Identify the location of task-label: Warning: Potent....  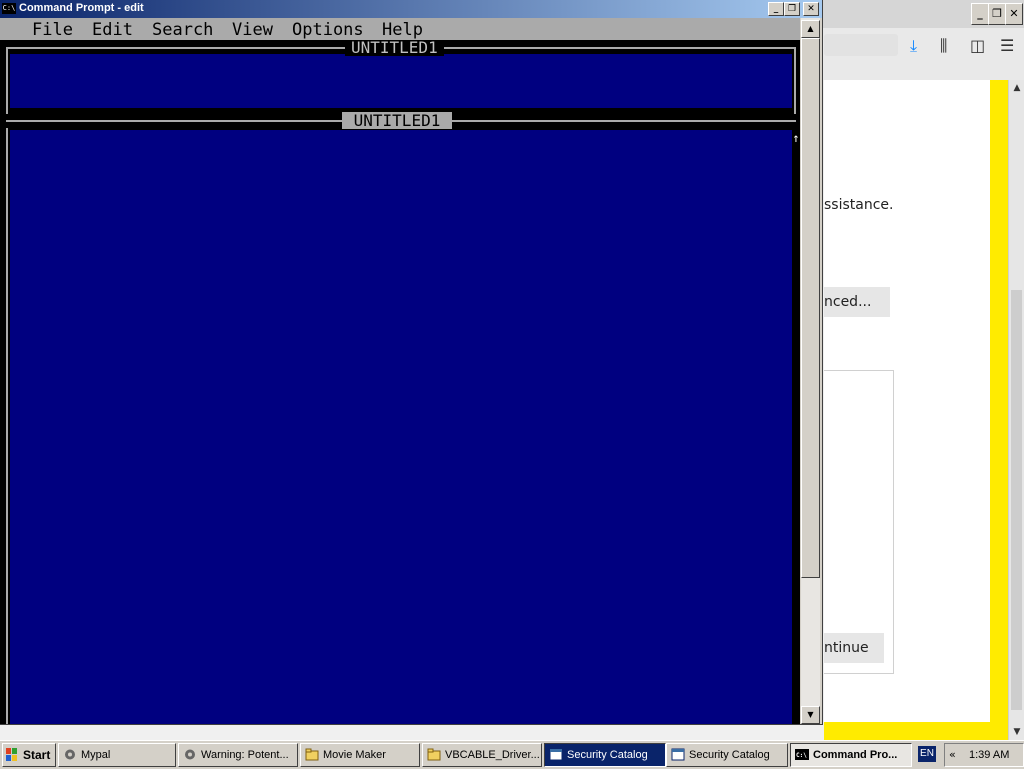
(245, 755).